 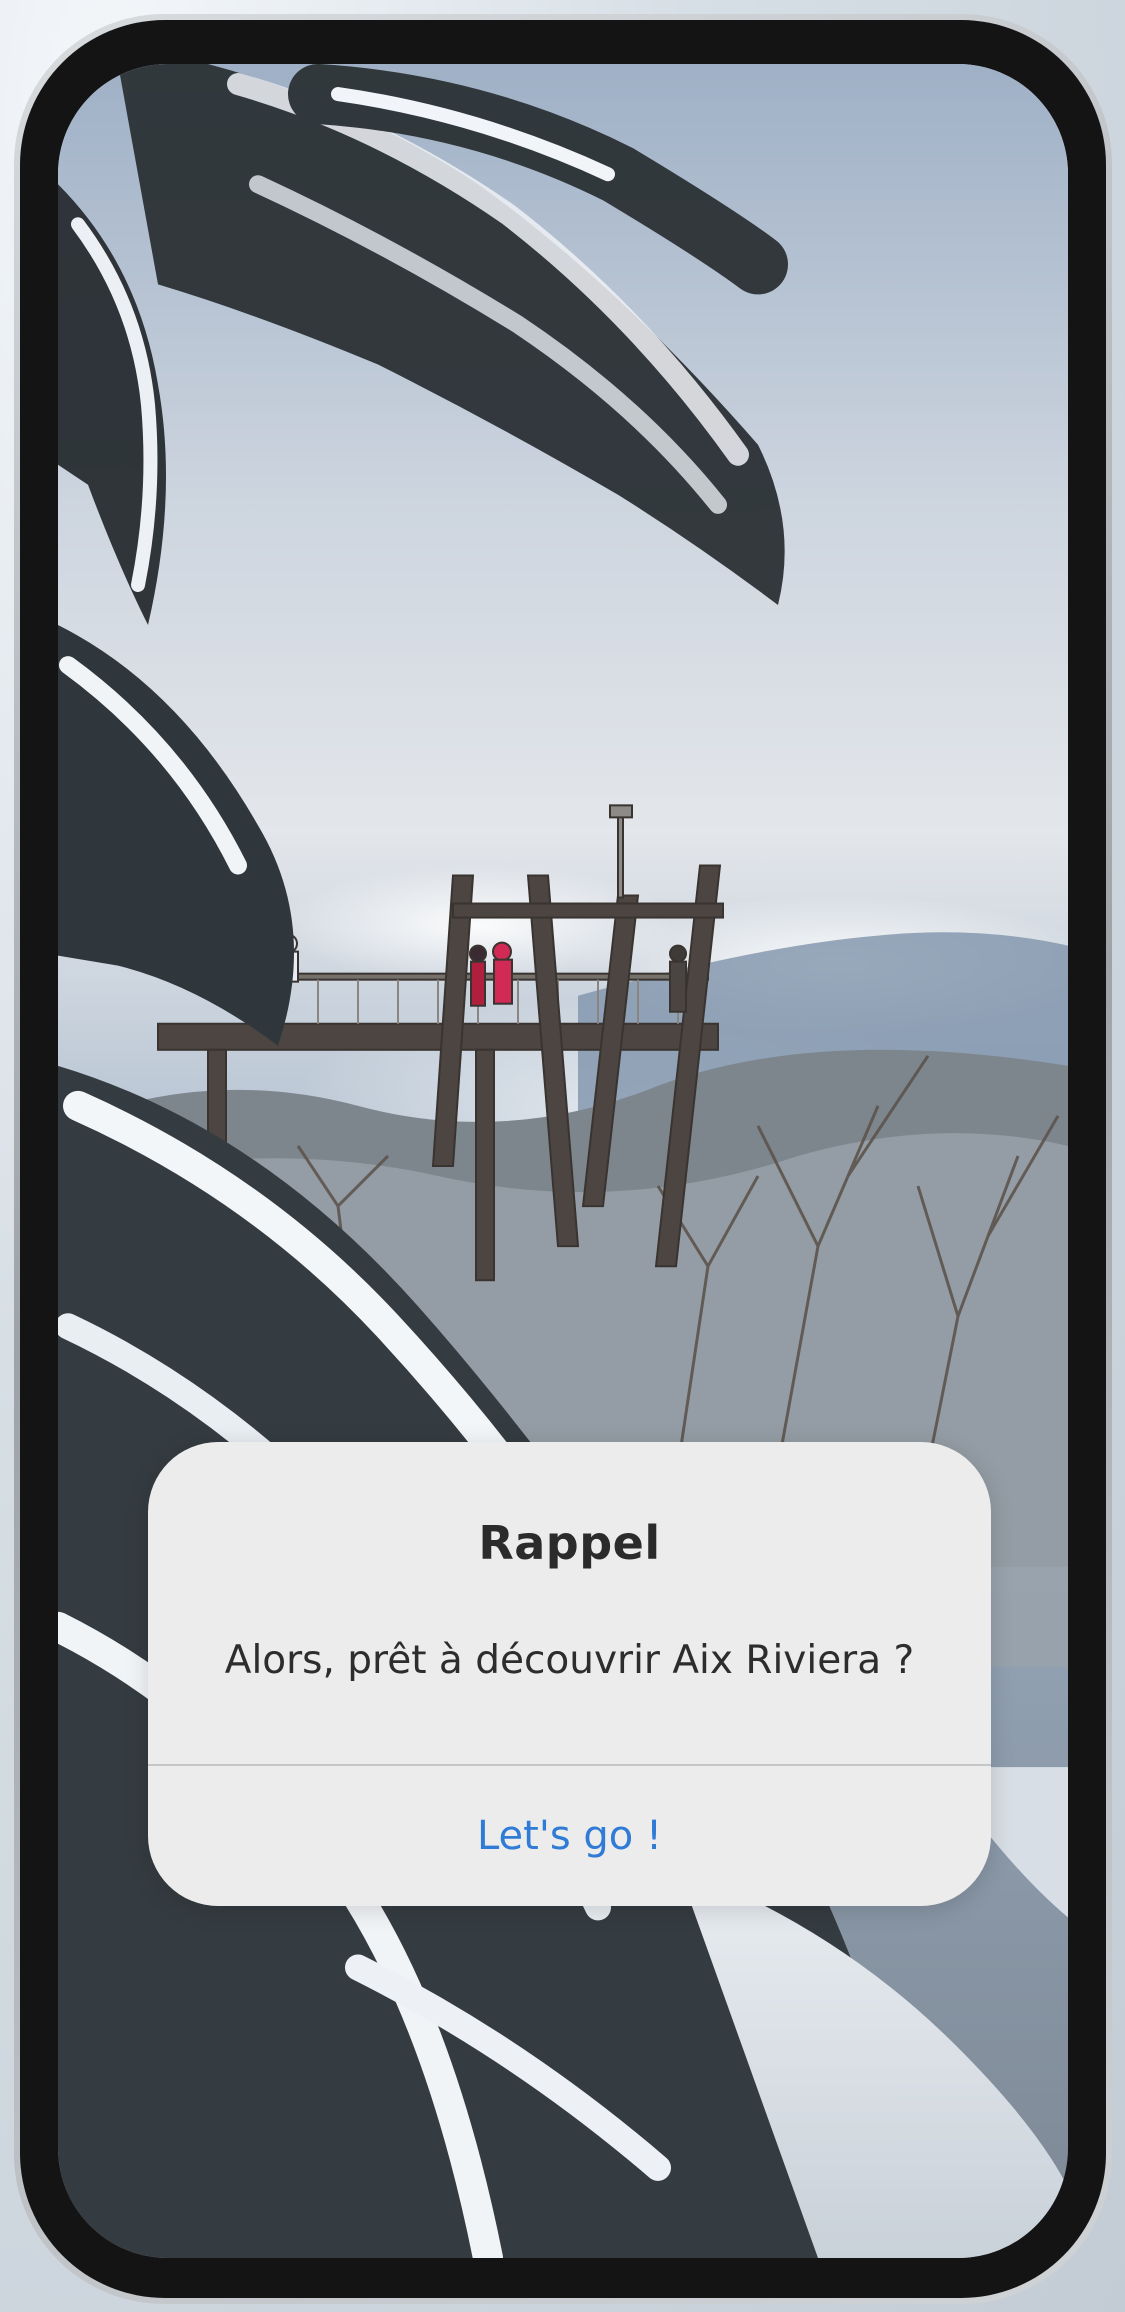 I want to click on lets-go-button: Let's go !, so click(x=569, y=1836).